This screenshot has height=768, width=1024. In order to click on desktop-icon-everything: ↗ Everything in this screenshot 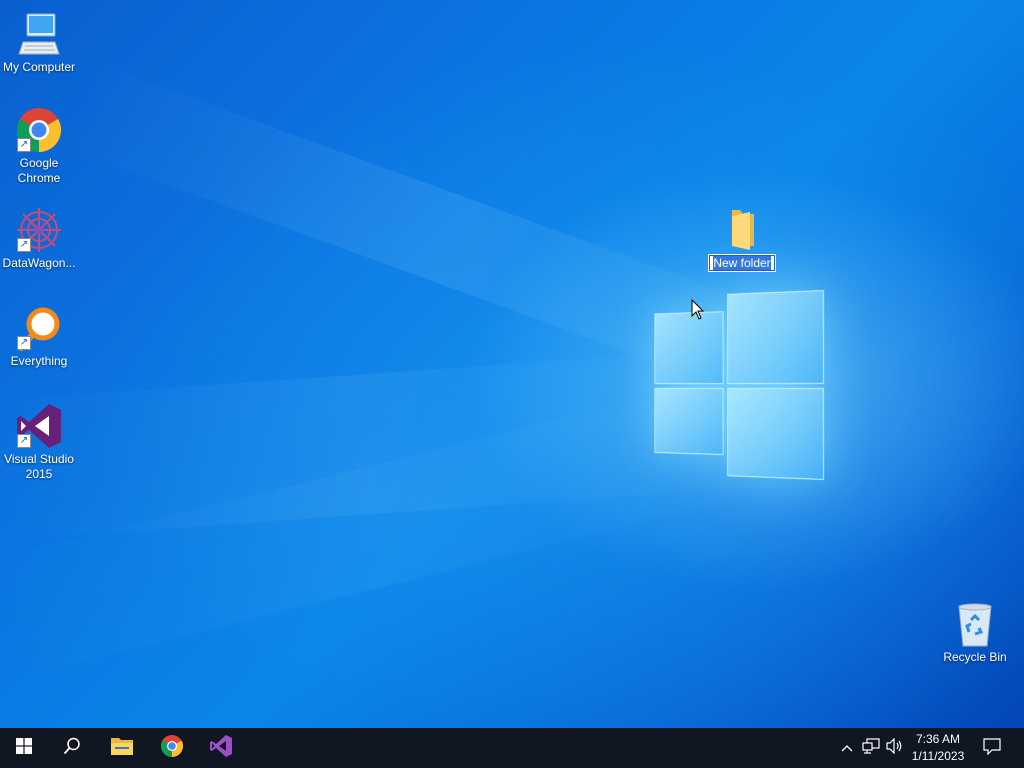, I will do `click(39, 336)`.